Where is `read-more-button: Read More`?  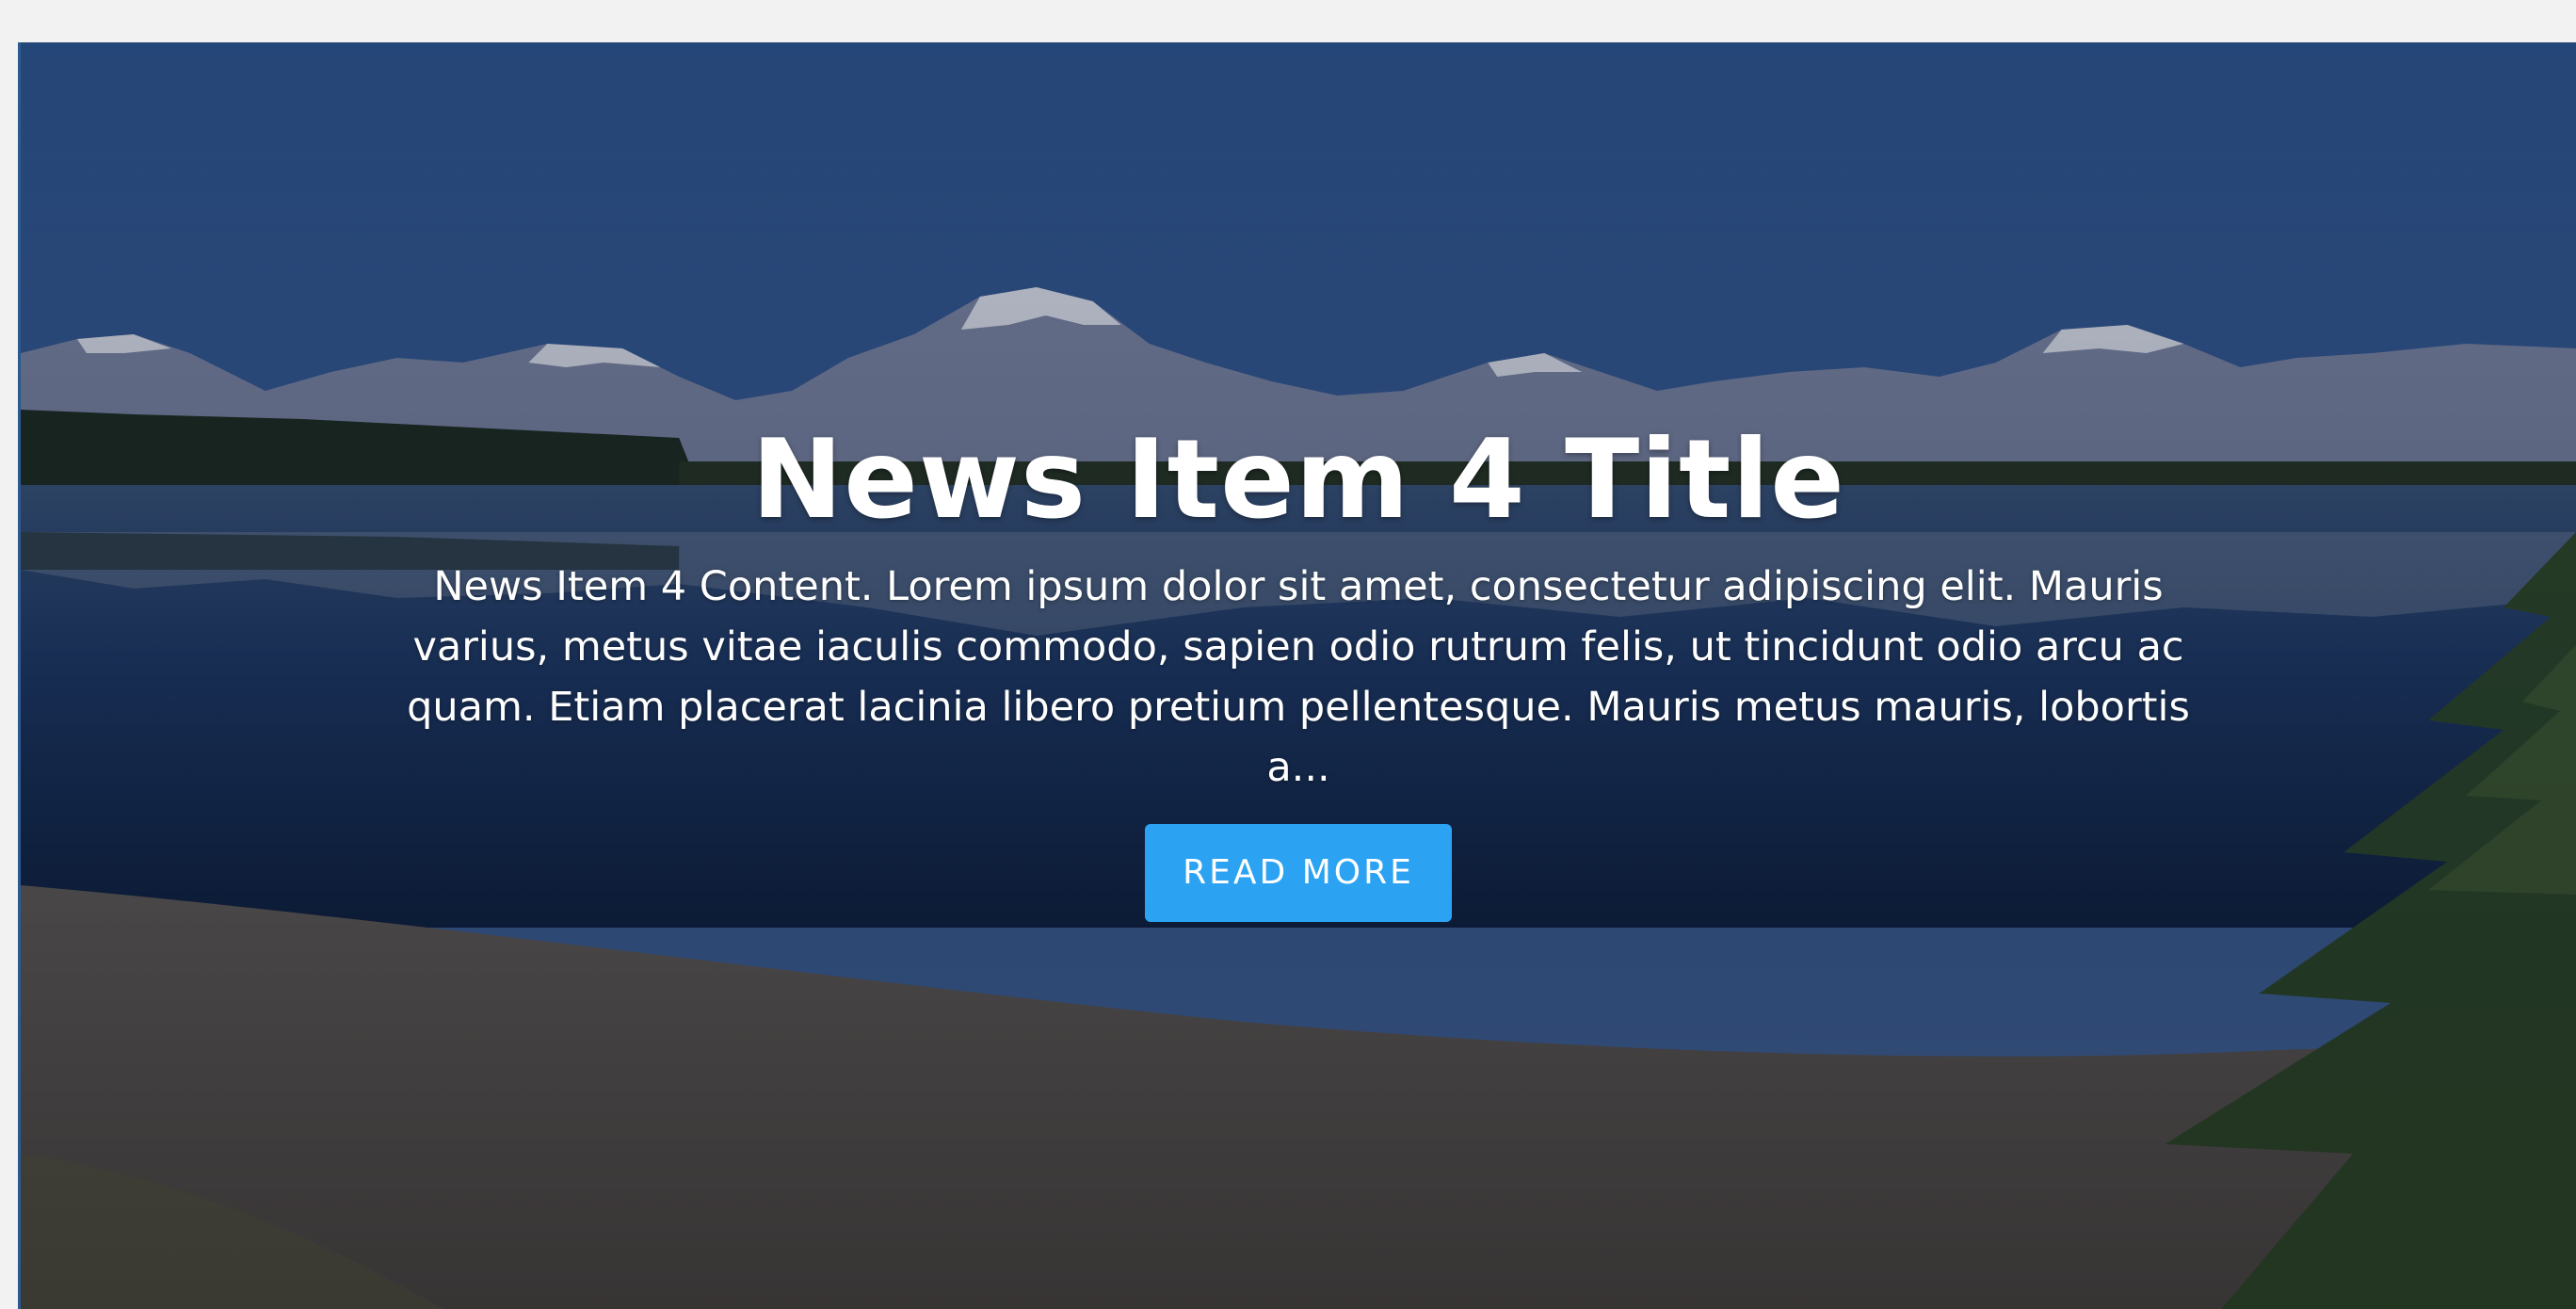 read-more-button: Read More is located at coordinates (1298, 873).